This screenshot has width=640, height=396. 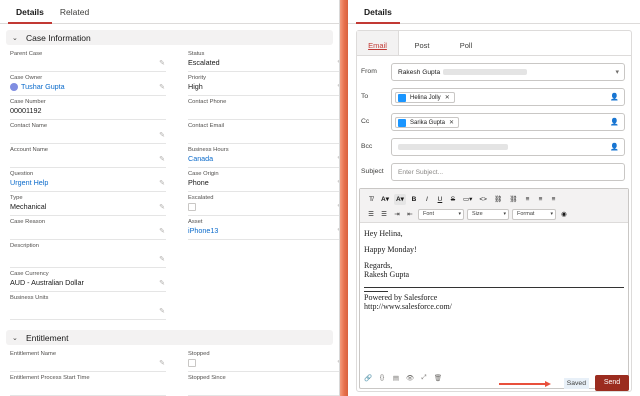 What do you see at coordinates (527, 199) in the screenshot?
I see `align-left-icon: ≡` at bounding box center [527, 199].